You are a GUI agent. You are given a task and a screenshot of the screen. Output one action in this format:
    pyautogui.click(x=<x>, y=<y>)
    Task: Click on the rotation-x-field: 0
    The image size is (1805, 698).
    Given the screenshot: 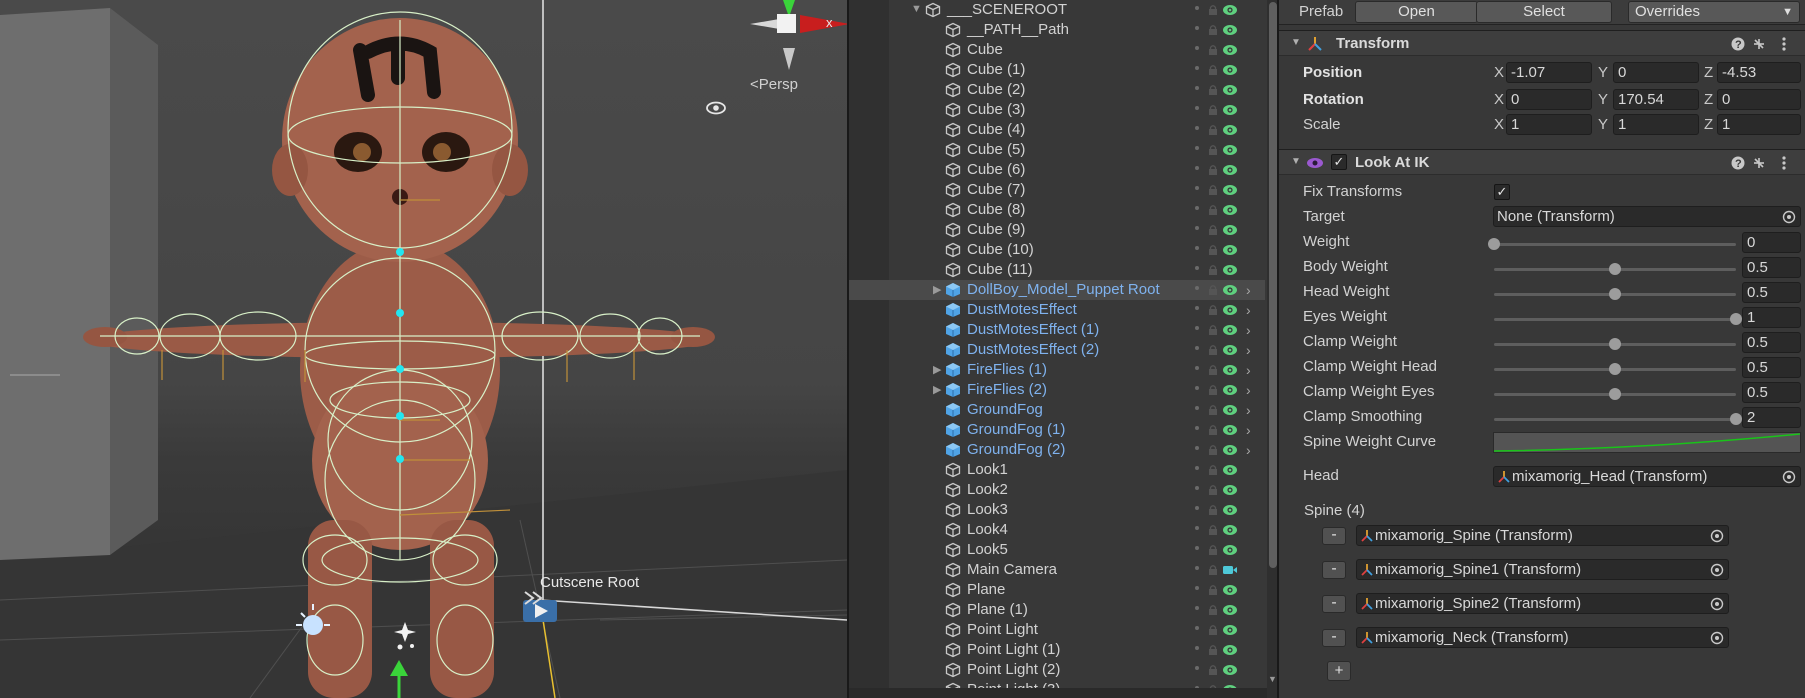 What is the action you would take?
    pyautogui.click(x=1549, y=99)
    